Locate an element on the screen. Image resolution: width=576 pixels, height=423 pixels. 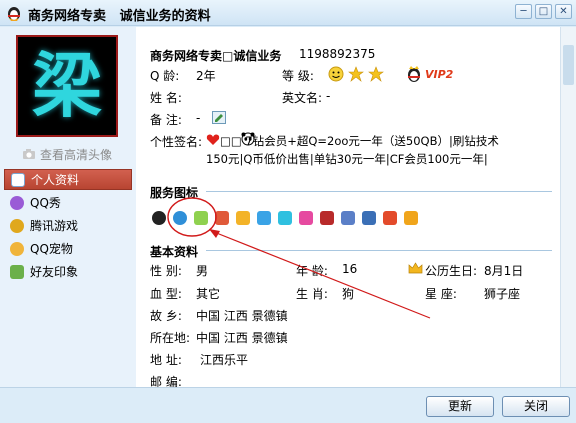
vip-penguin-icon is located at coordinates (414, 74).